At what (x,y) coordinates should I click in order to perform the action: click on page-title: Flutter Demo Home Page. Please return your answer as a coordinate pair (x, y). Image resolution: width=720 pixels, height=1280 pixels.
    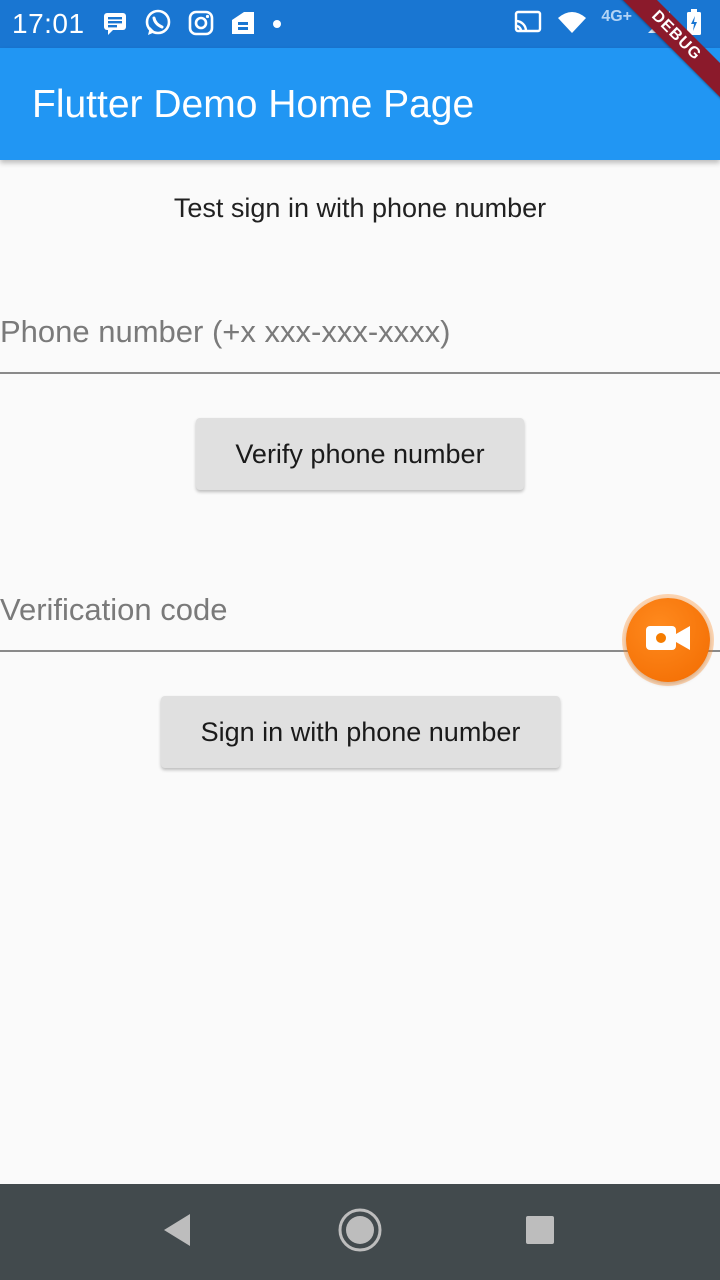
    Looking at the image, I should click on (253, 104).